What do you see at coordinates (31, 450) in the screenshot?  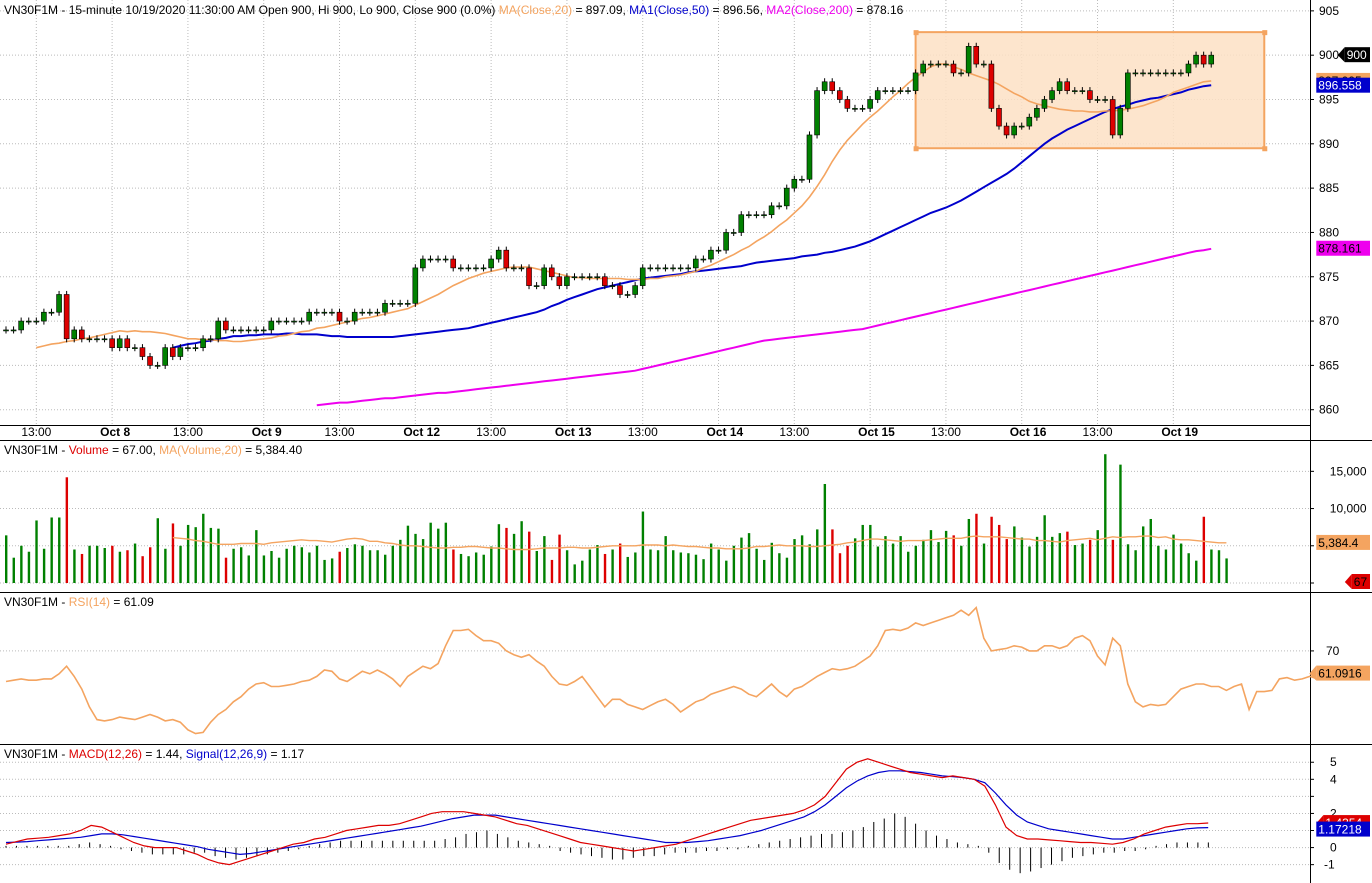 I see `volume-symbol: VN30F1M` at bounding box center [31, 450].